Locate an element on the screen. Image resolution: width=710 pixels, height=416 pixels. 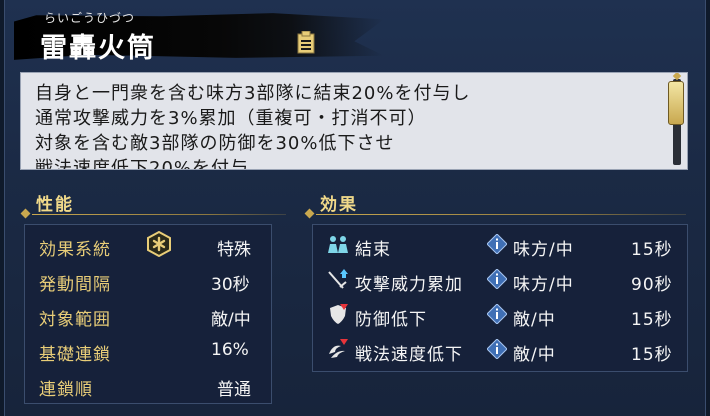
document-icon is located at coordinates (306, 43).